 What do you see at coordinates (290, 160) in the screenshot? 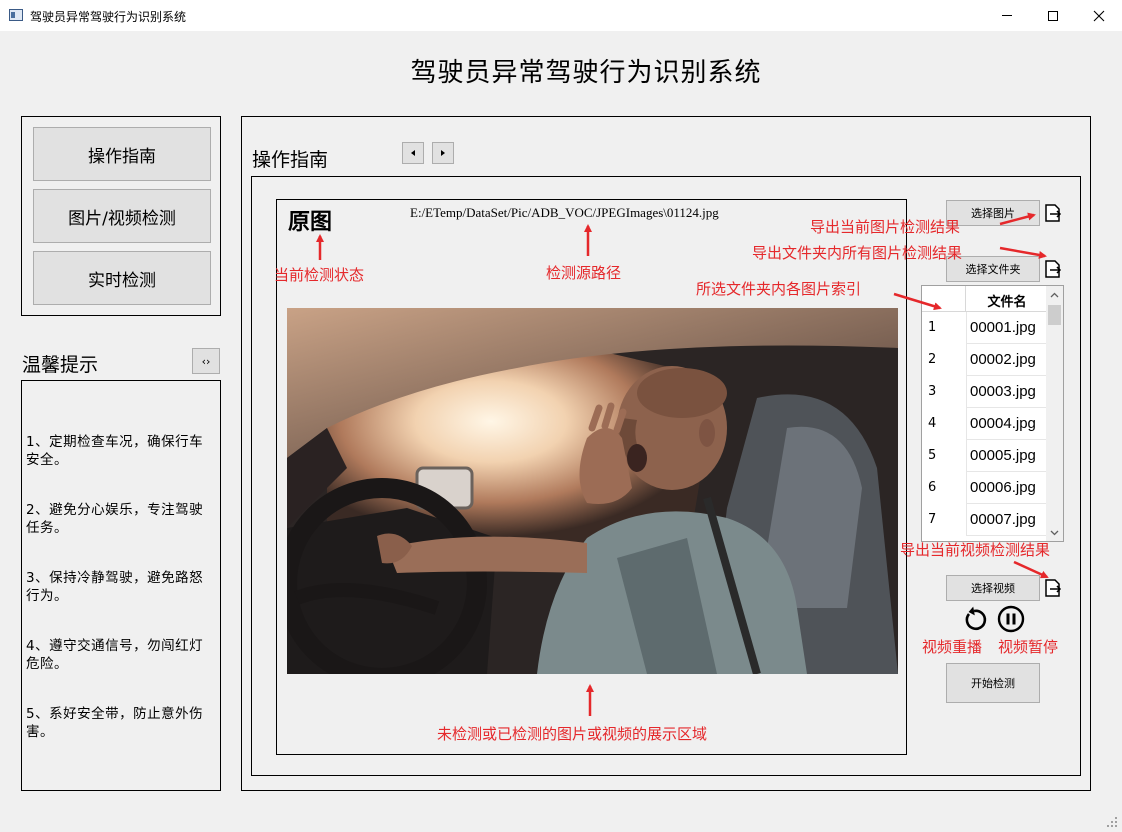
I see `section-title: 操作指南` at bounding box center [290, 160].